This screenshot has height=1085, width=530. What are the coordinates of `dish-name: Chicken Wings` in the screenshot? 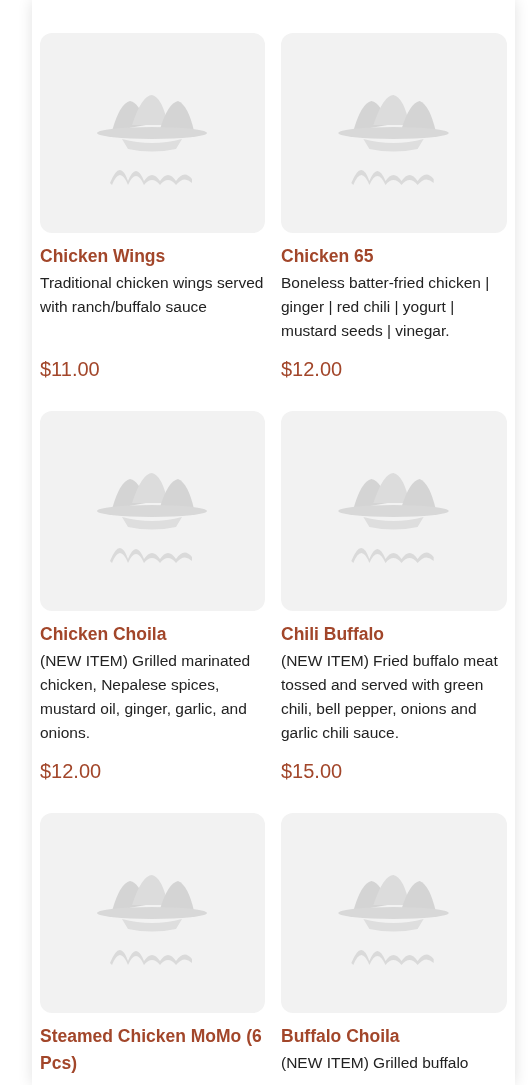 It's located at (103, 256).